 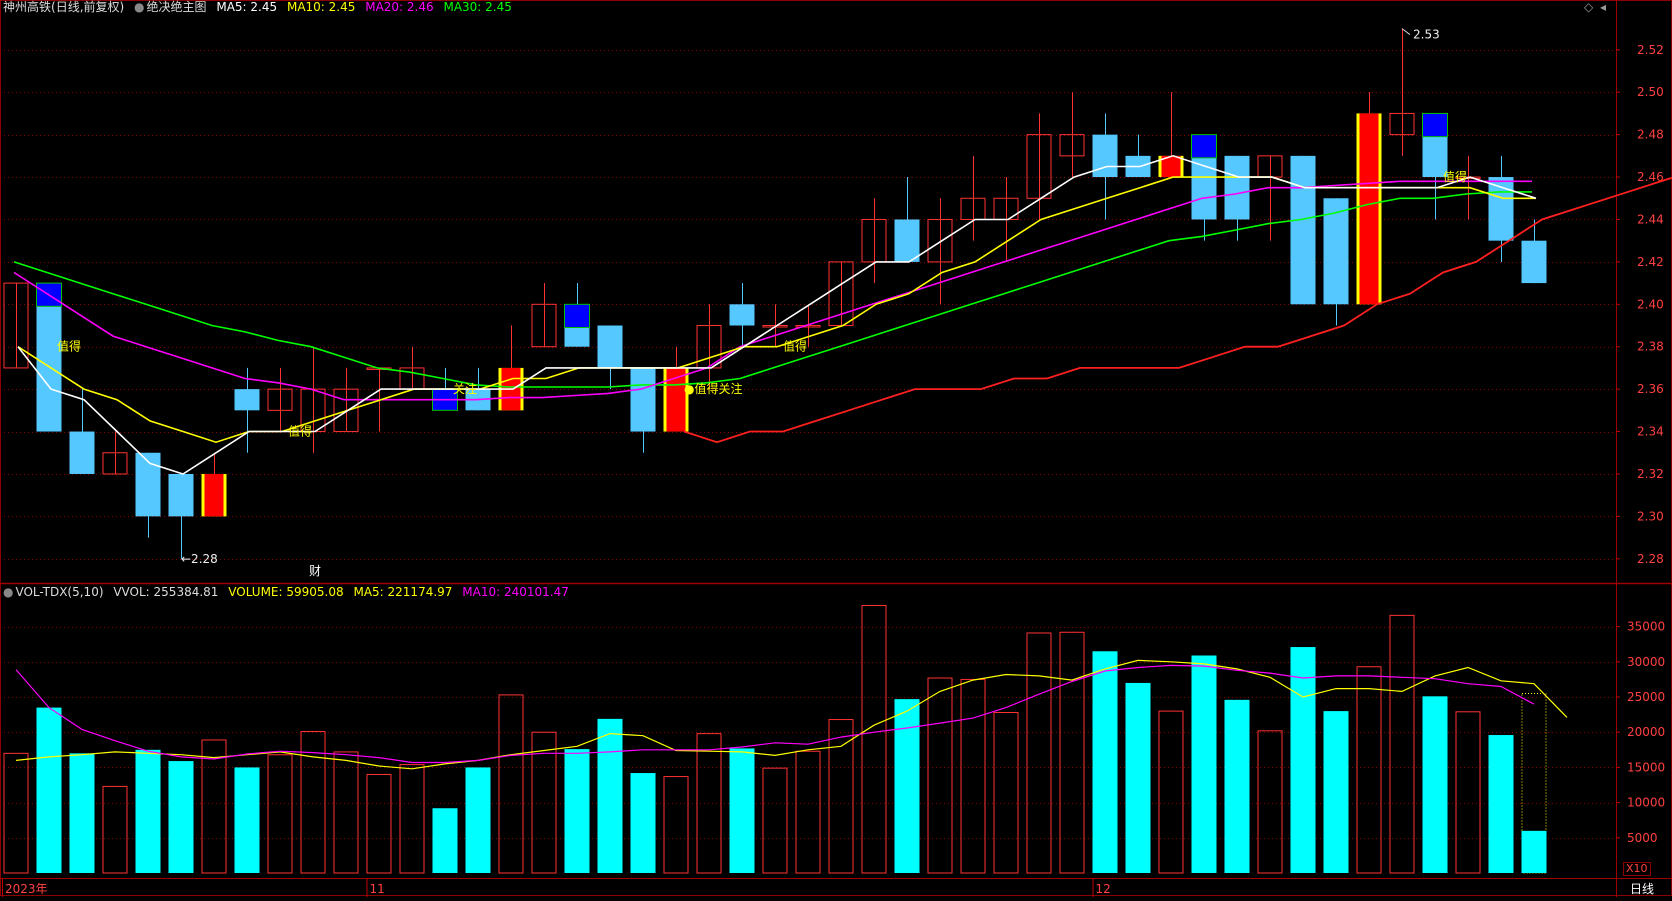 I want to click on ma30-value: MA30: 2.45, so click(x=477, y=7).